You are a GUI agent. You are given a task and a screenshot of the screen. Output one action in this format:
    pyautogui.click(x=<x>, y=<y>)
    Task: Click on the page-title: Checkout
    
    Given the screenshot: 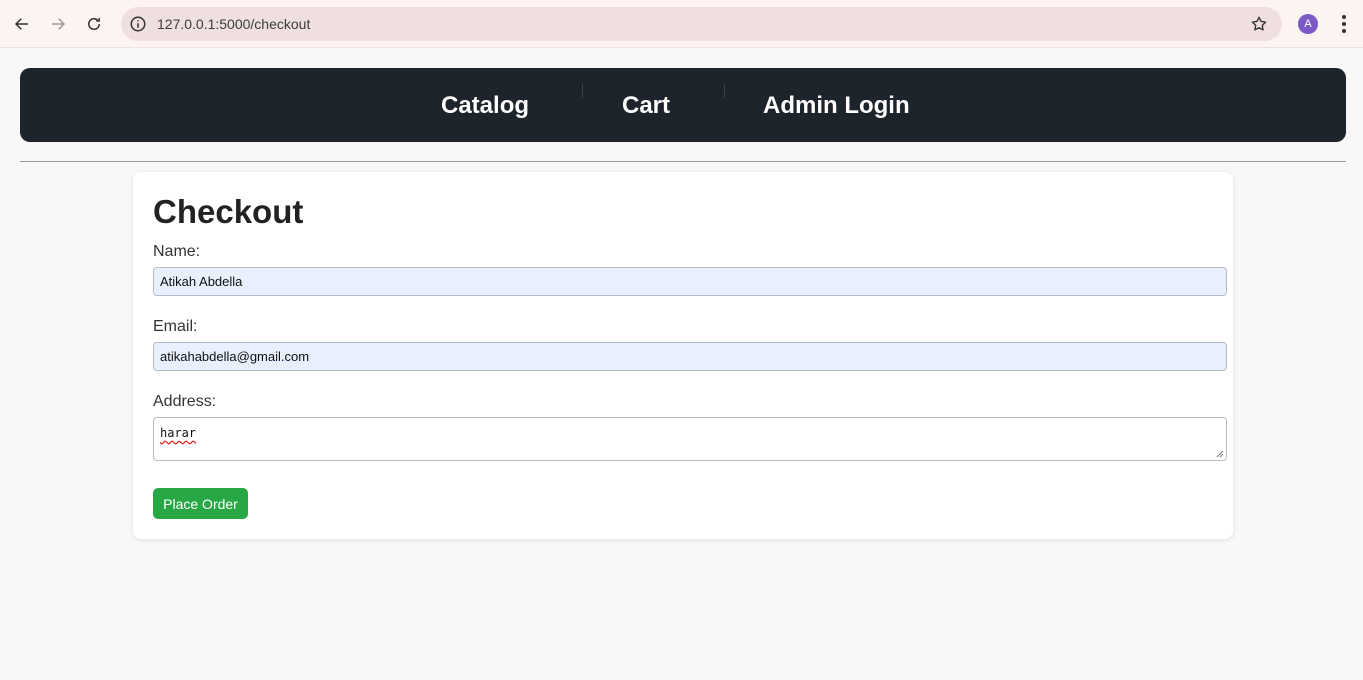 What is the action you would take?
    pyautogui.click(x=228, y=211)
    